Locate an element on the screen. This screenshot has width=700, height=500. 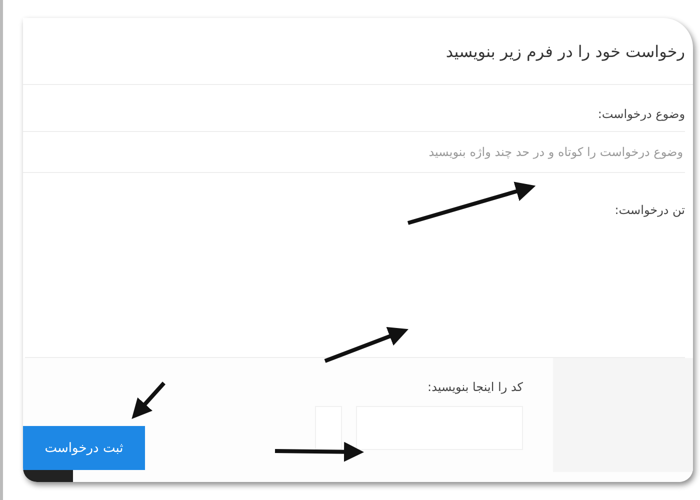
subject-label: وضوع درخواست: is located at coordinates (641, 114).